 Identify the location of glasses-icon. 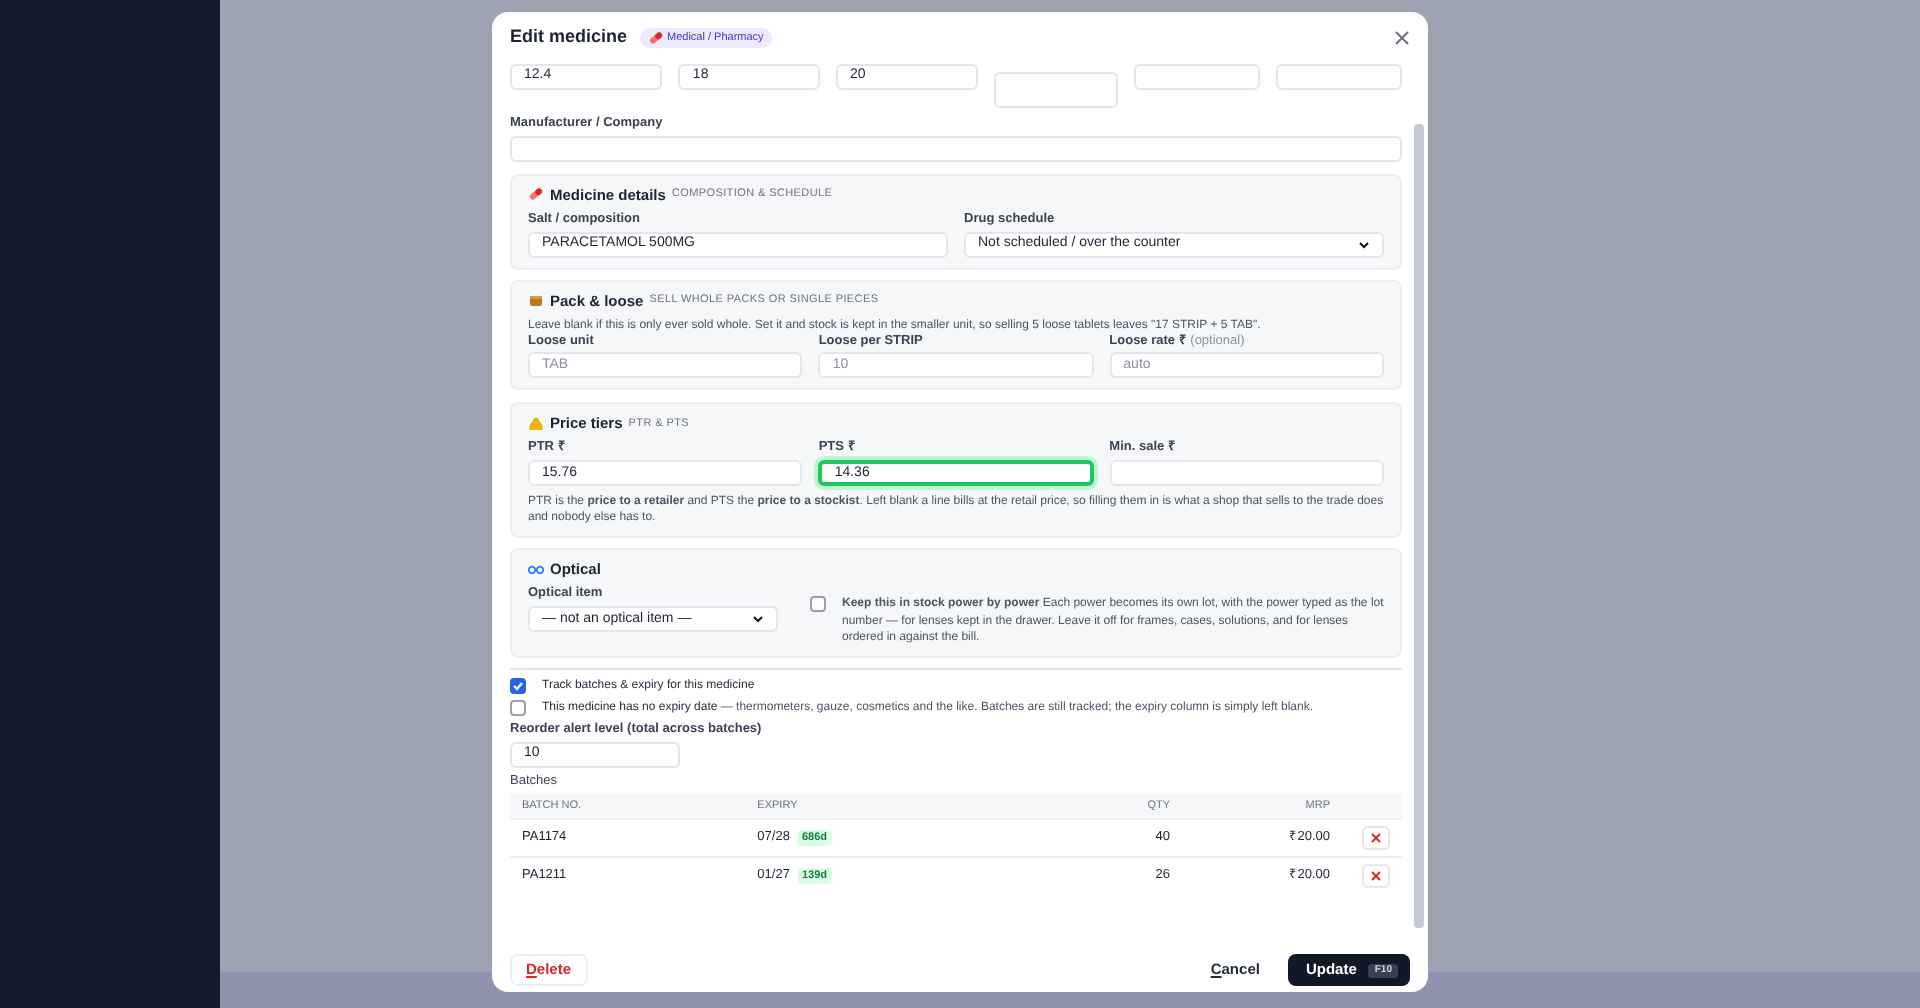
(536, 569).